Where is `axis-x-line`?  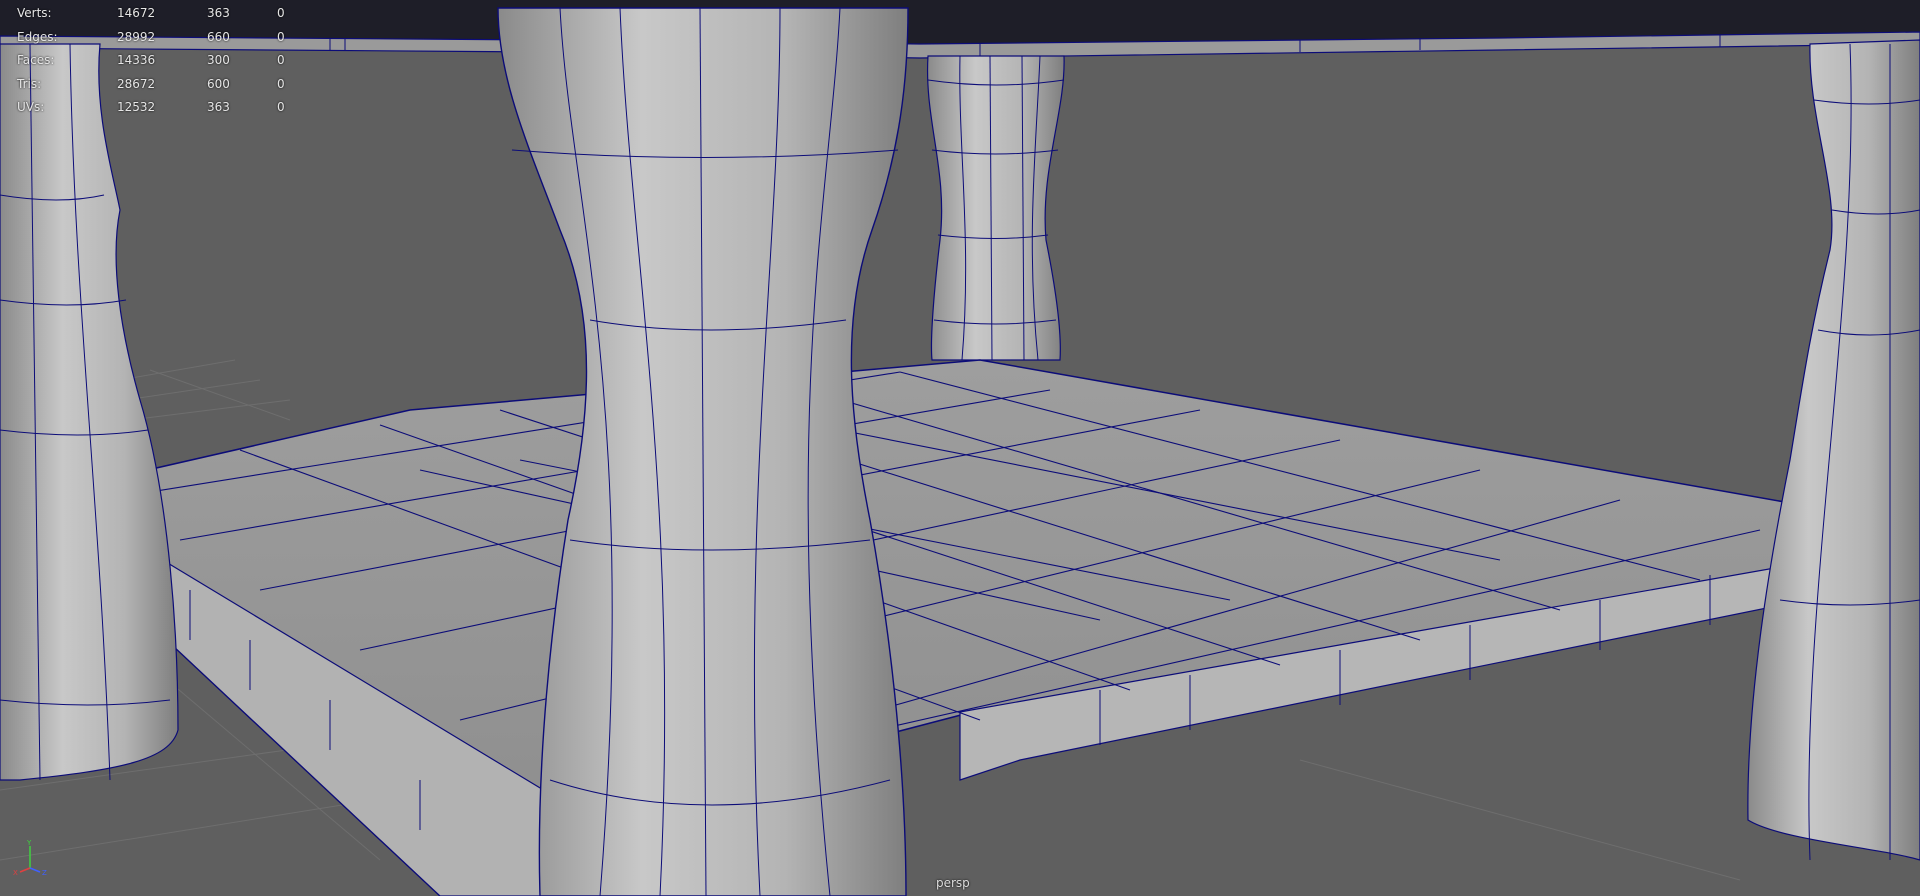
axis-x-line is located at coordinates (25, 870).